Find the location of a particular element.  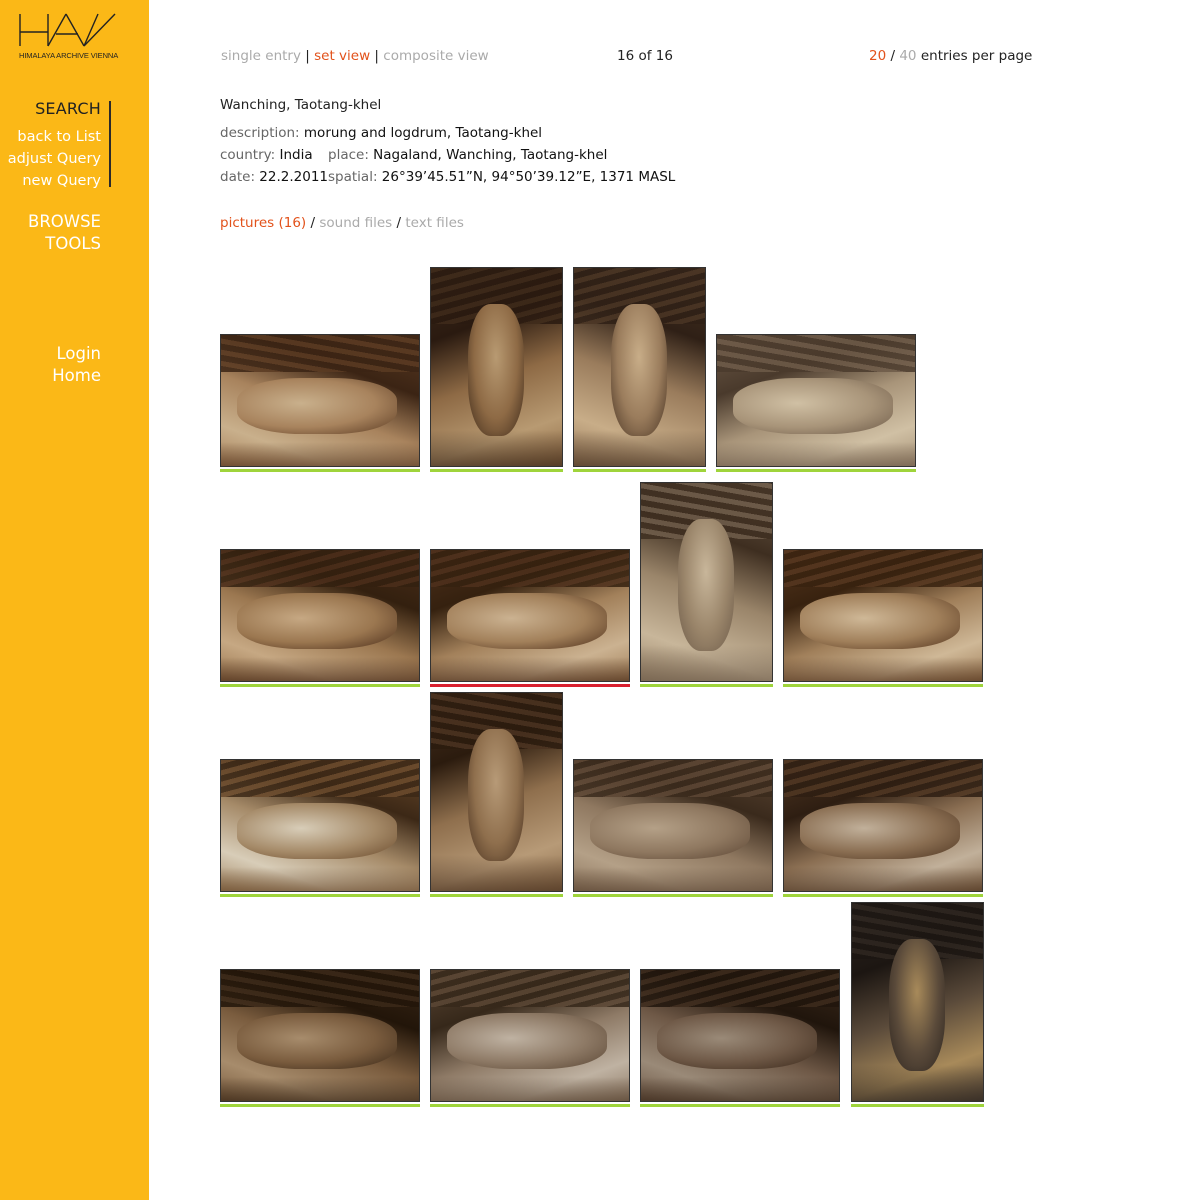

result-counter: 16 of 16 is located at coordinates (645, 56).